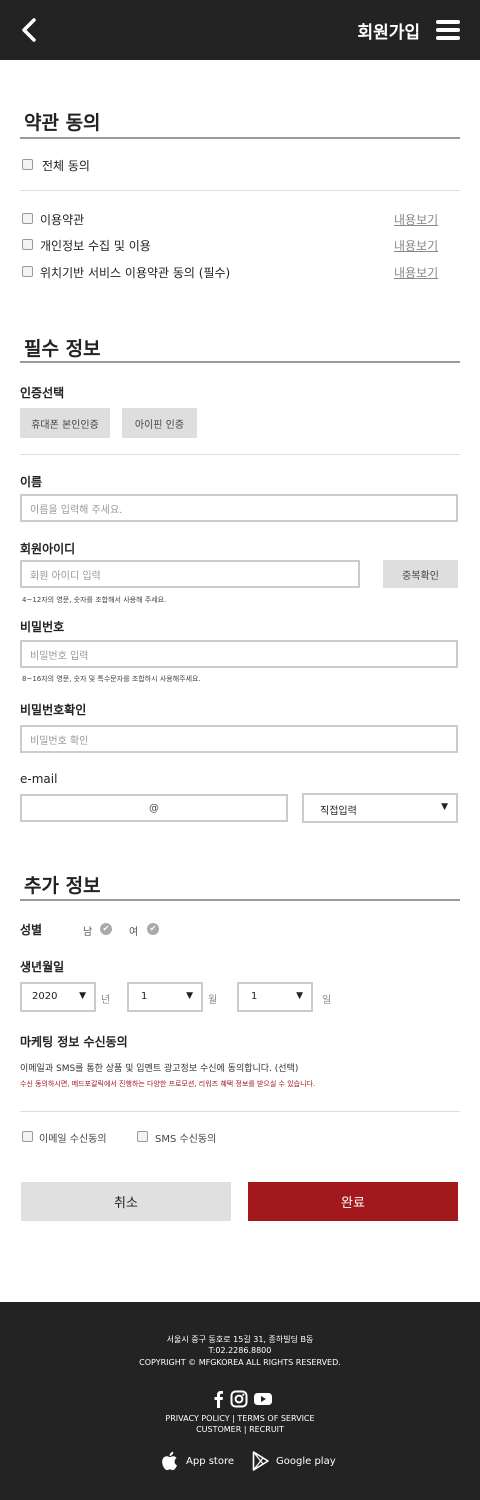  I want to click on terms-section-title: 약관 동의, so click(62, 123).